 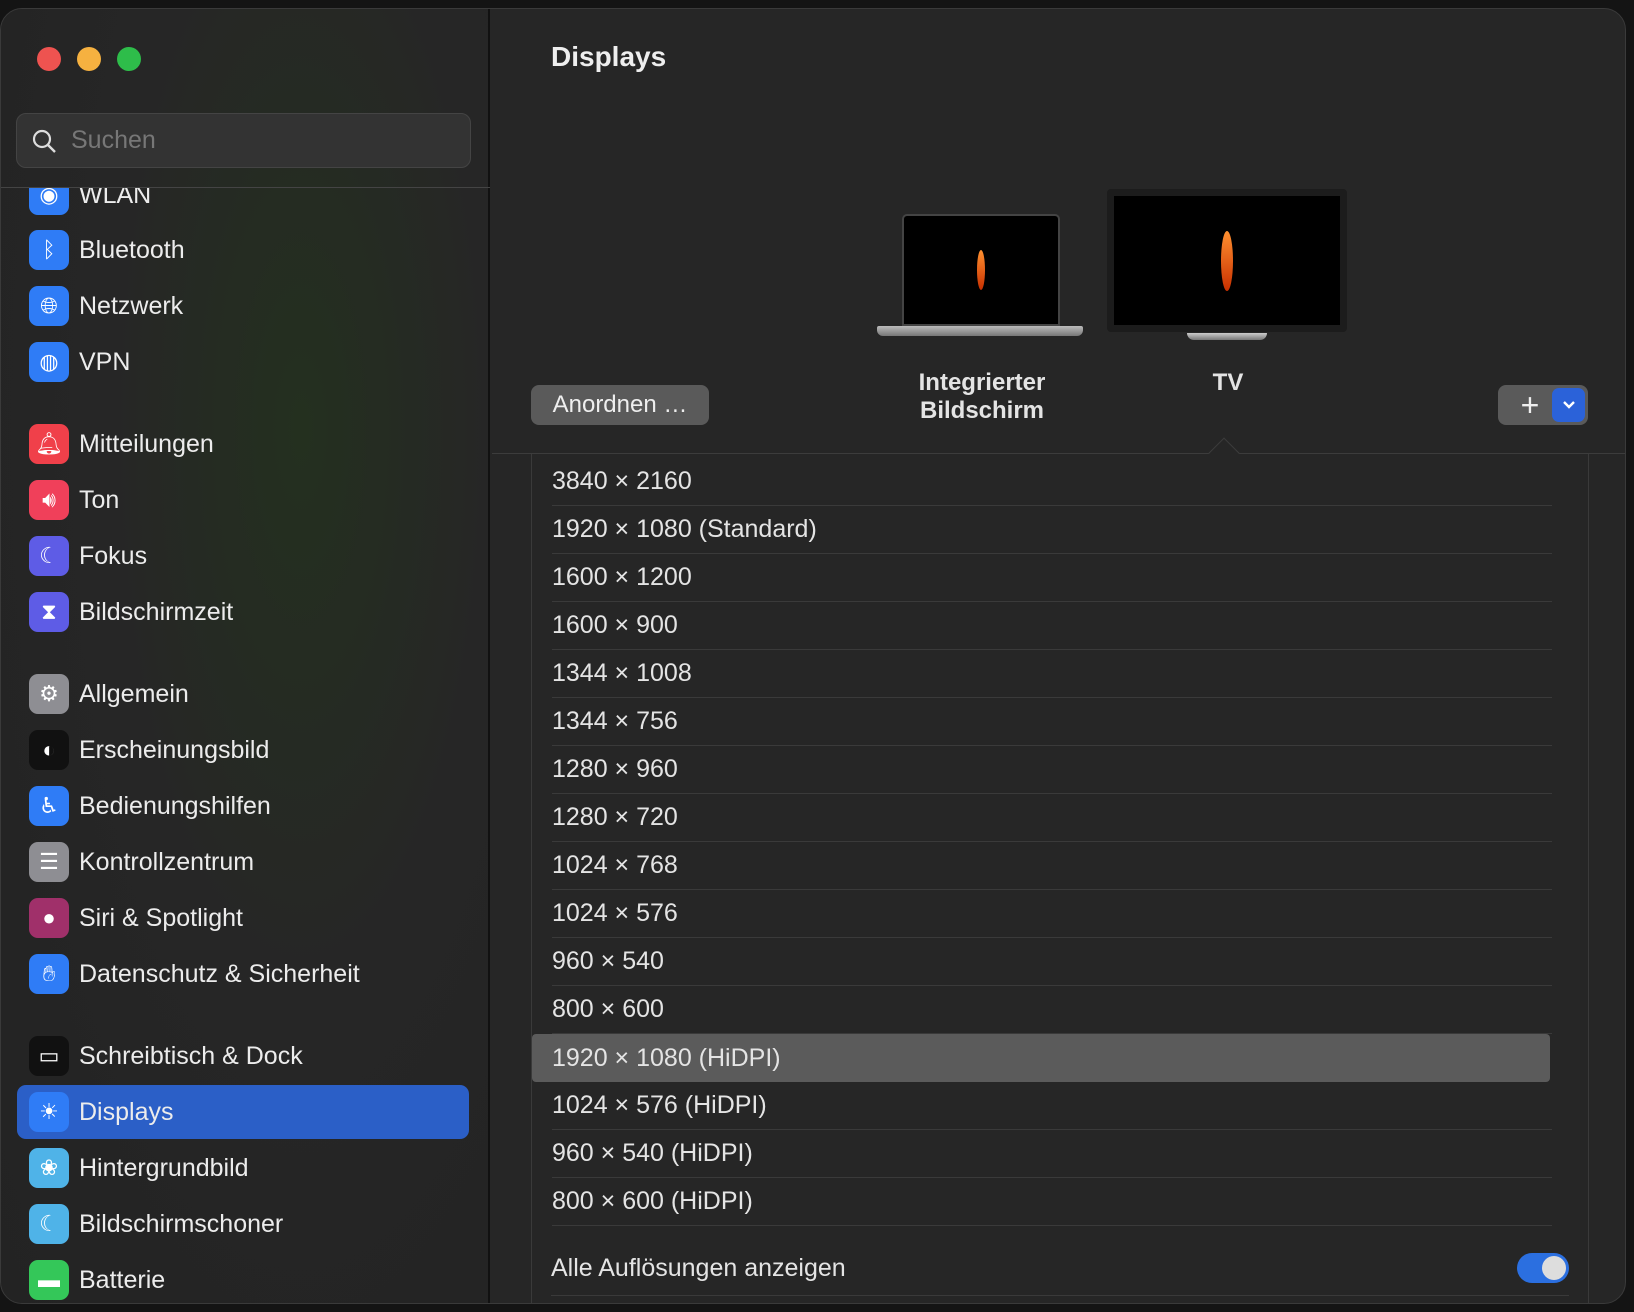 I want to click on zoom-button, so click(x=129, y=59).